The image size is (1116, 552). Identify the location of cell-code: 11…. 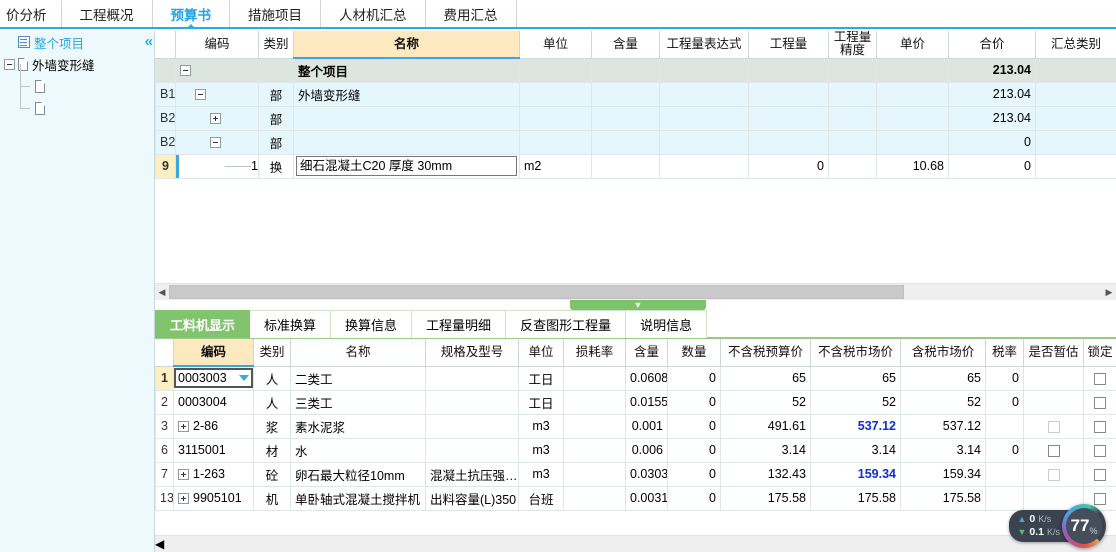
(217, 166).